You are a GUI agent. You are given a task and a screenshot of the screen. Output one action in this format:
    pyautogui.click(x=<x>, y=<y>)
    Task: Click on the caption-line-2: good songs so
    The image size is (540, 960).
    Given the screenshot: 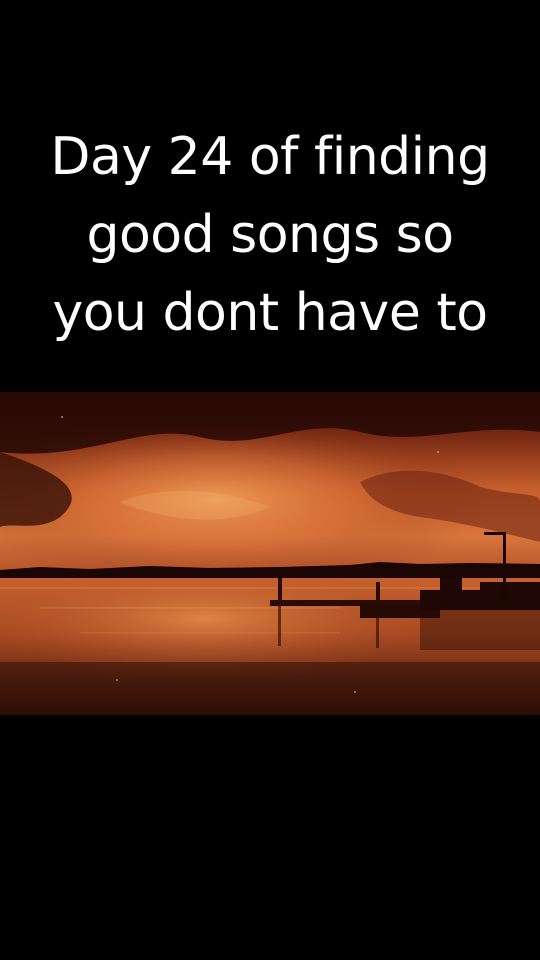 What is the action you would take?
    pyautogui.click(x=270, y=235)
    